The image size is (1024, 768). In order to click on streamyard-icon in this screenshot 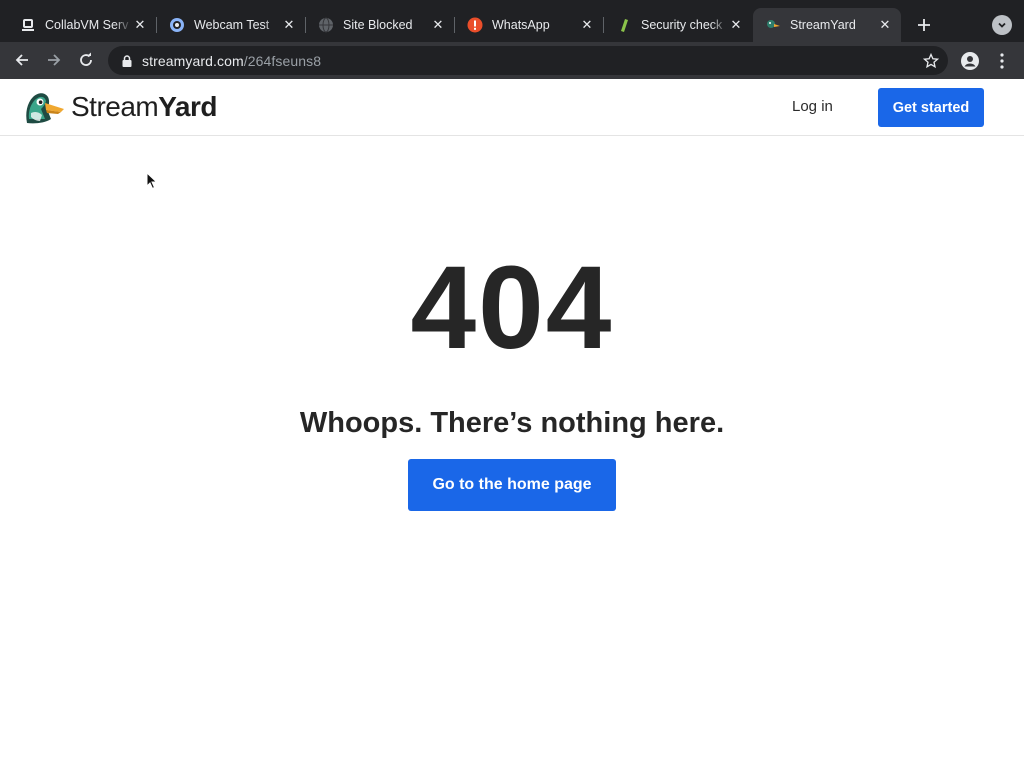, I will do `click(773, 25)`.